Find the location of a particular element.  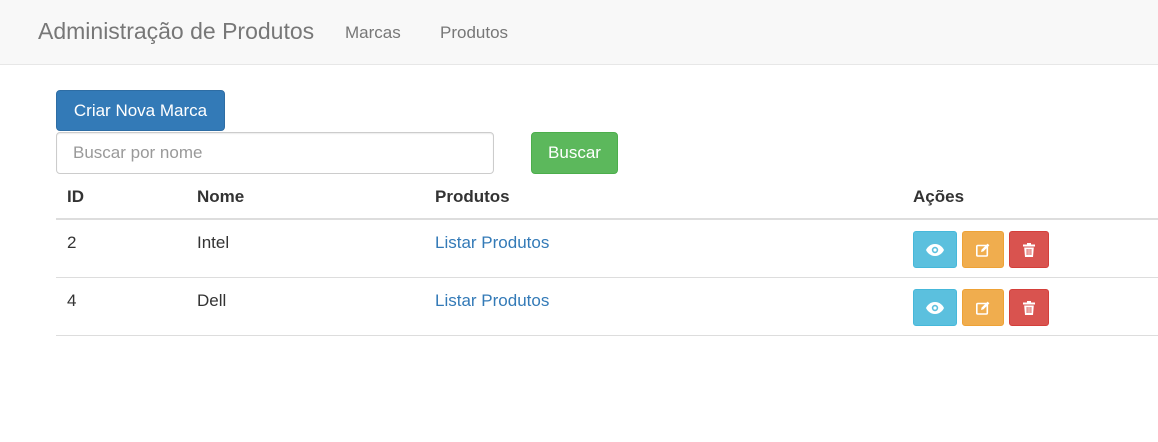

create-brand-button: Criar Nova Marca is located at coordinates (140, 110).